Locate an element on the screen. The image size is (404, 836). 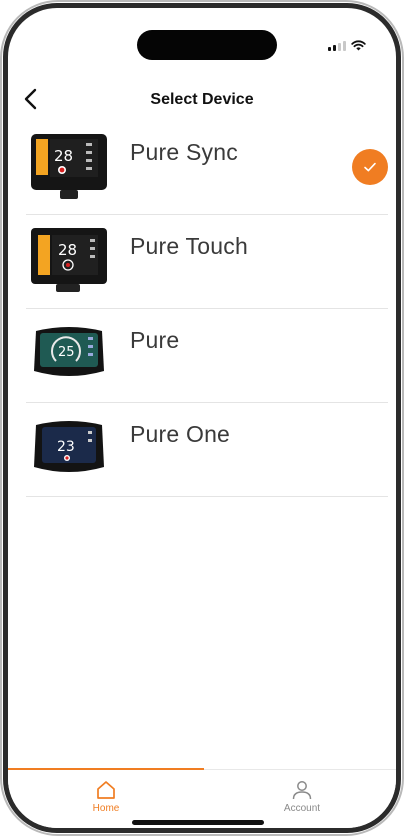
pure-sync-screen-value: 28 is located at coordinates (63, 156).